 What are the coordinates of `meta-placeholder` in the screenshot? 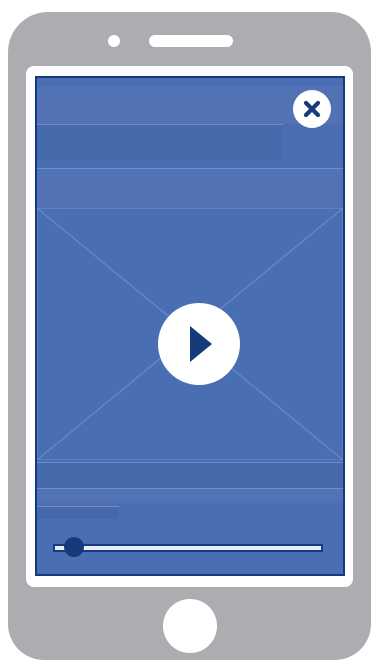 It's located at (190, 495).